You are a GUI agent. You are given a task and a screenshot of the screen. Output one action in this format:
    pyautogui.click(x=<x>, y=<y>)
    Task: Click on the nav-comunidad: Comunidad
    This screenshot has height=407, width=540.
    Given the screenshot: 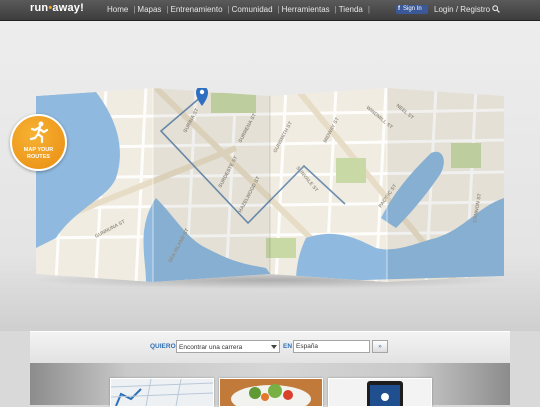 What is the action you would take?
    pyautogui.click(x=255, y=9)
    